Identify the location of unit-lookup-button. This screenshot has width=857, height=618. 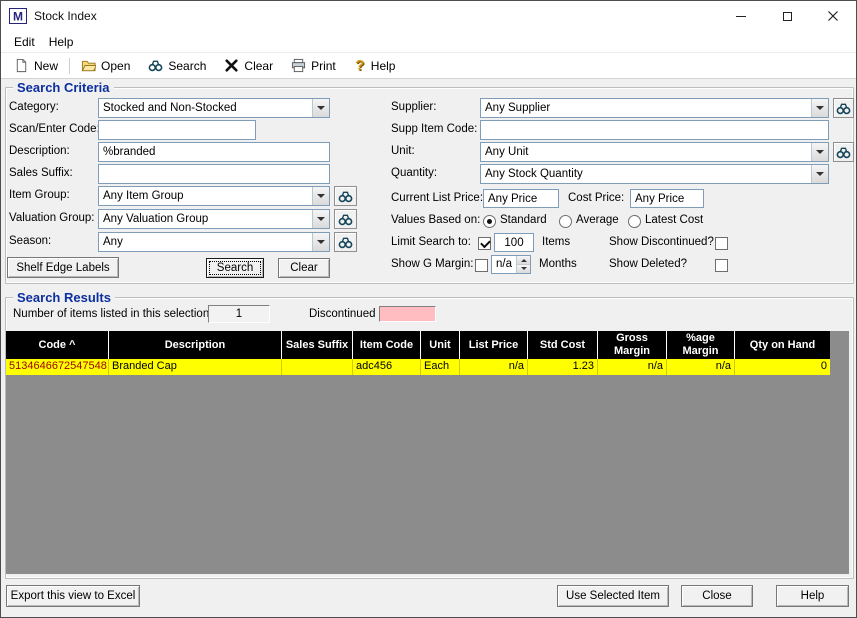
(843, 152).